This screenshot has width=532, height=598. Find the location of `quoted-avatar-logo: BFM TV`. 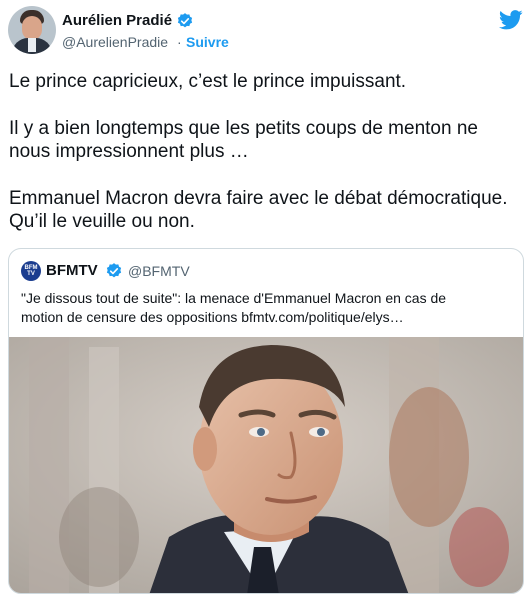

quoted-avatar-logo: BFM TV is located at coordinates (31, 271).